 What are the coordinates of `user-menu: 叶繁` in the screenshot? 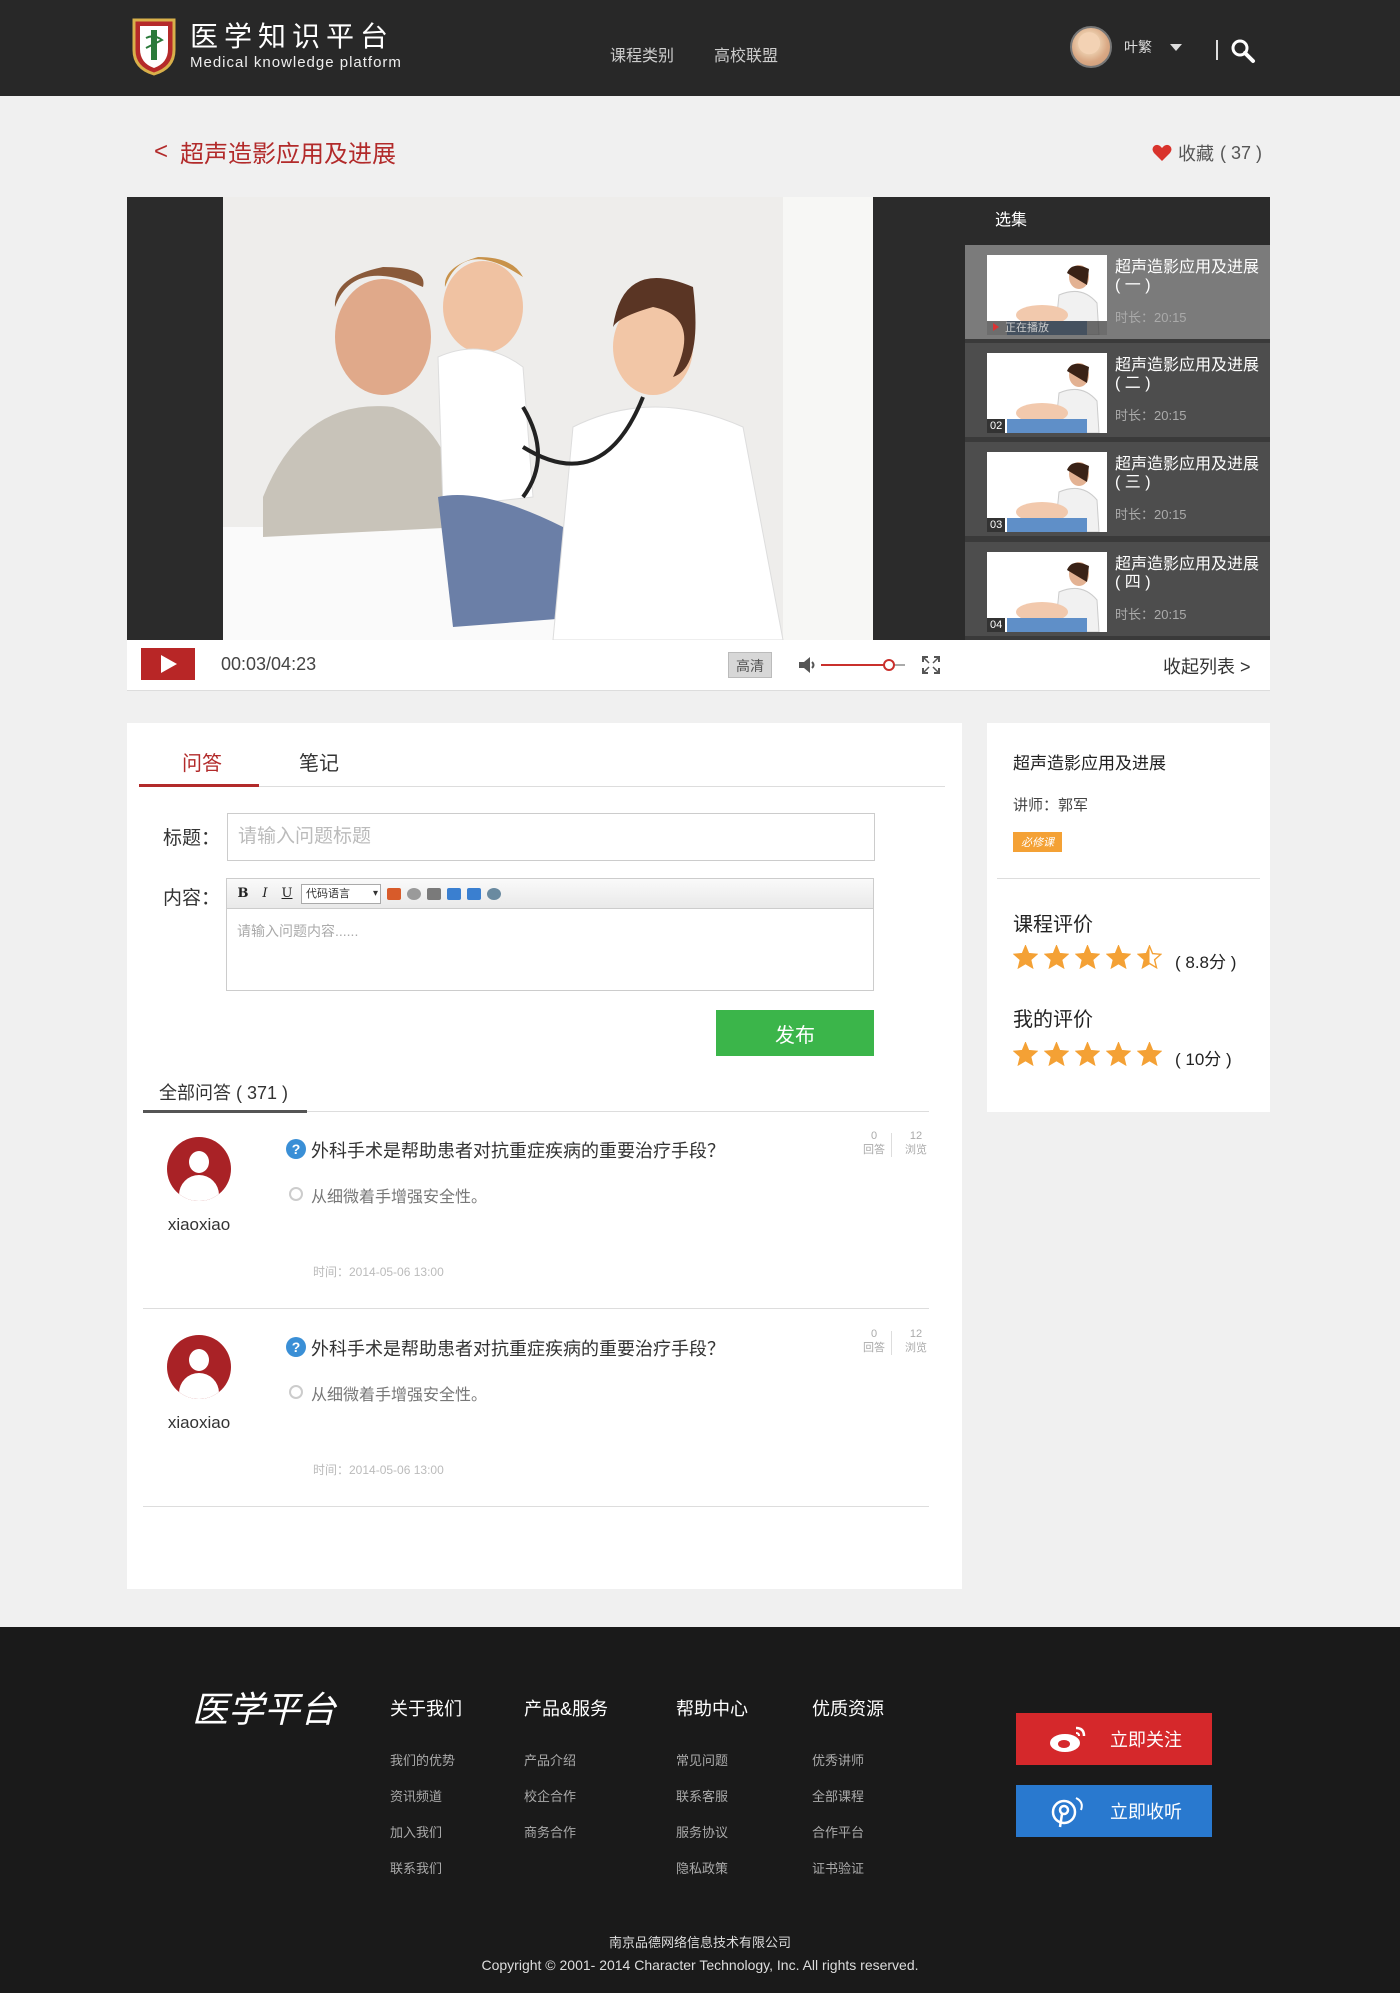 It's located at (1126, 47).